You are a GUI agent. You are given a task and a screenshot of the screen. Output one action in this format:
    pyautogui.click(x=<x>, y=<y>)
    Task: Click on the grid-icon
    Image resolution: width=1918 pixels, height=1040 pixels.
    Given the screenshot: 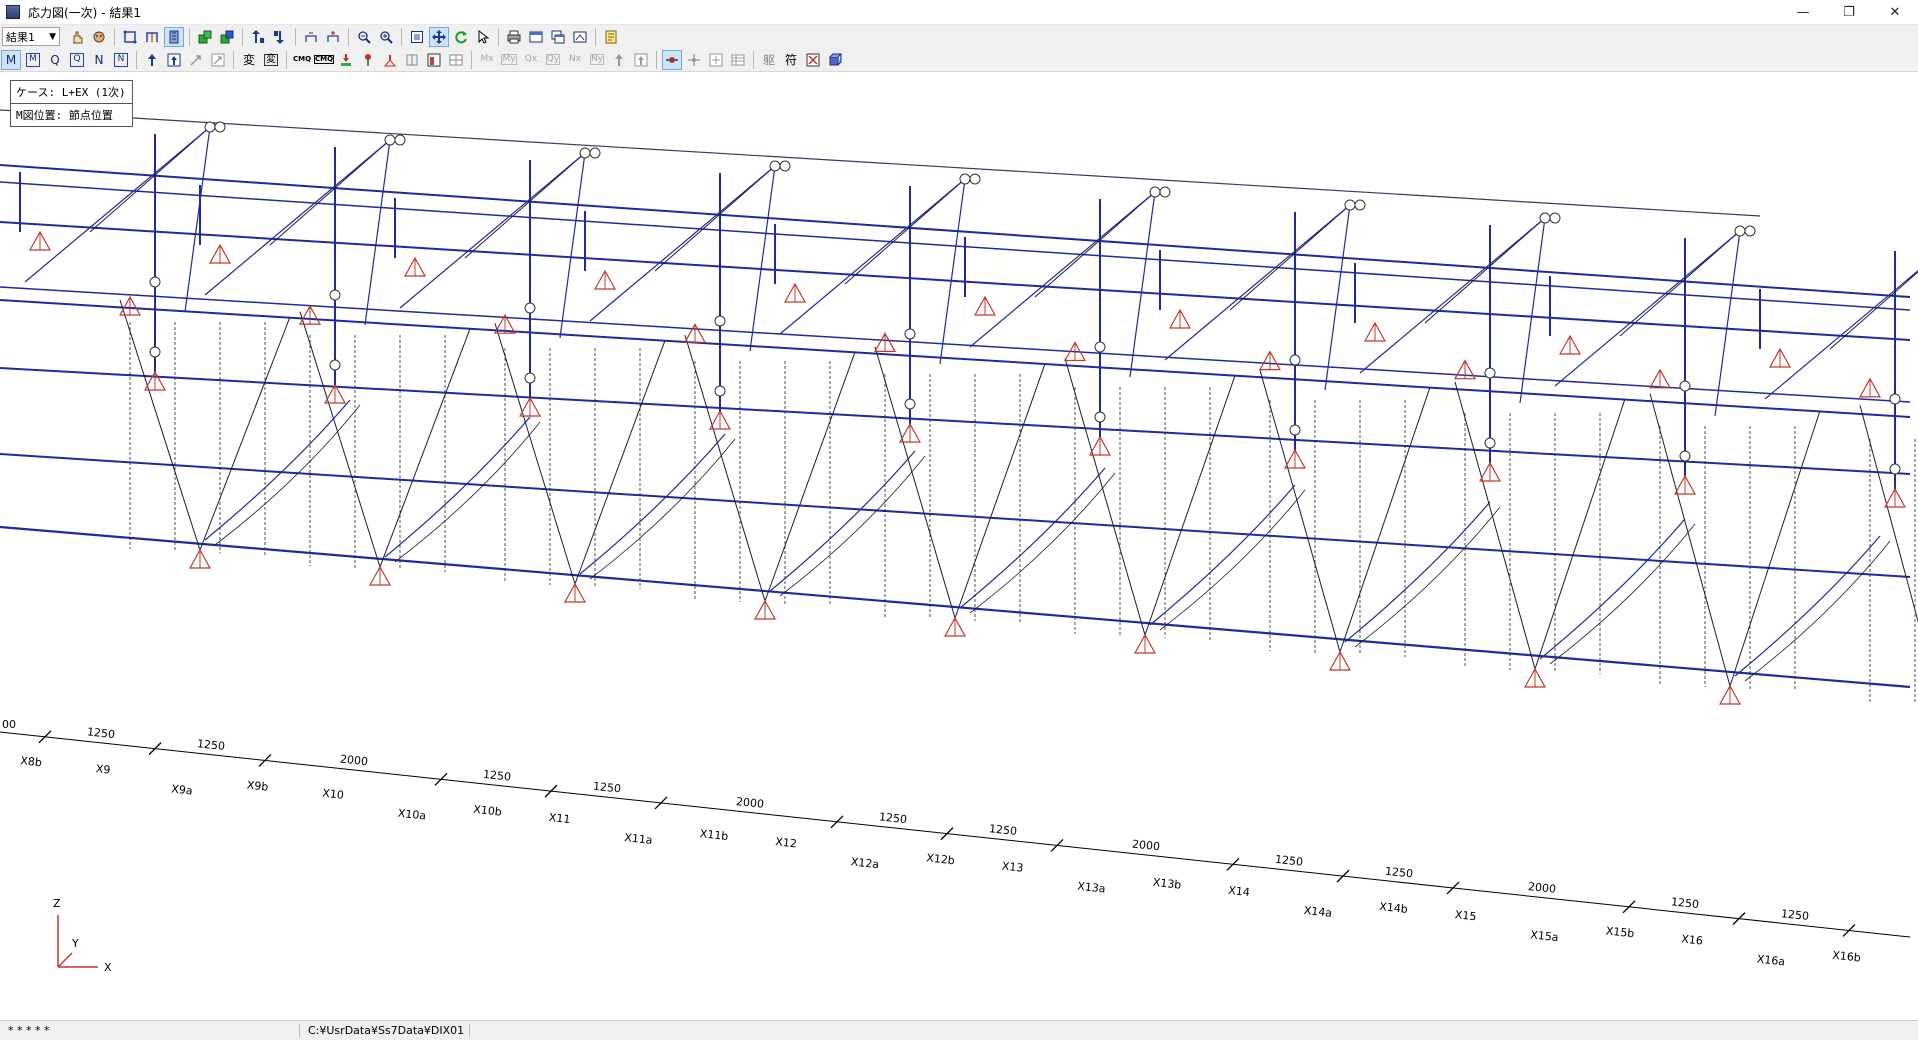 What is the action you would take?
    pyautogui.click(x=456, y=60)
    